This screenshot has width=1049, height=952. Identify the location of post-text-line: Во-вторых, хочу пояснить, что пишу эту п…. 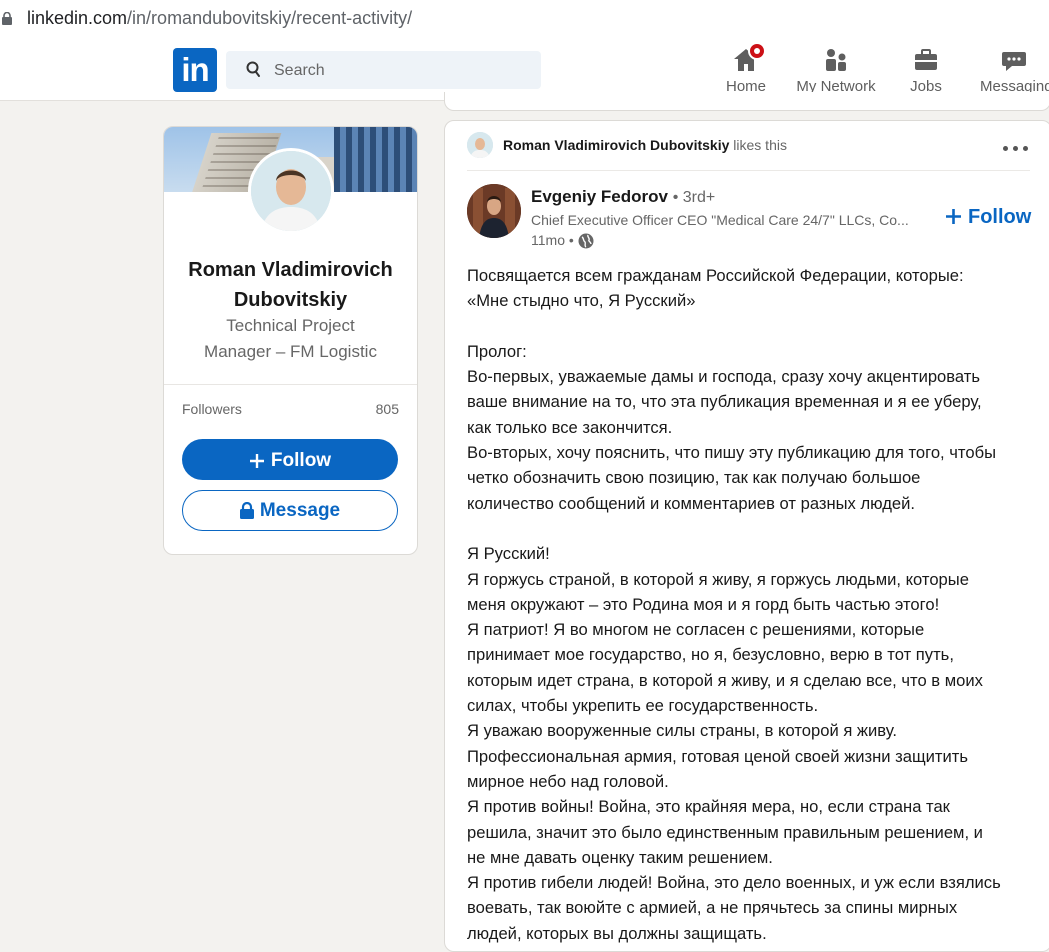
(731, 453).